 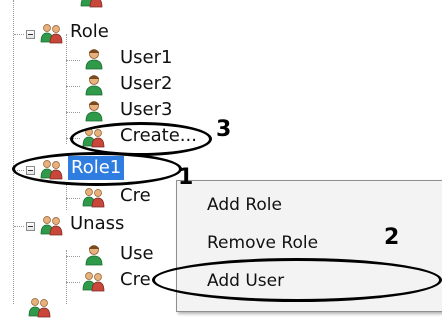 I want to click on highlight-ellipse-add-user, so click(x=297, y=280).